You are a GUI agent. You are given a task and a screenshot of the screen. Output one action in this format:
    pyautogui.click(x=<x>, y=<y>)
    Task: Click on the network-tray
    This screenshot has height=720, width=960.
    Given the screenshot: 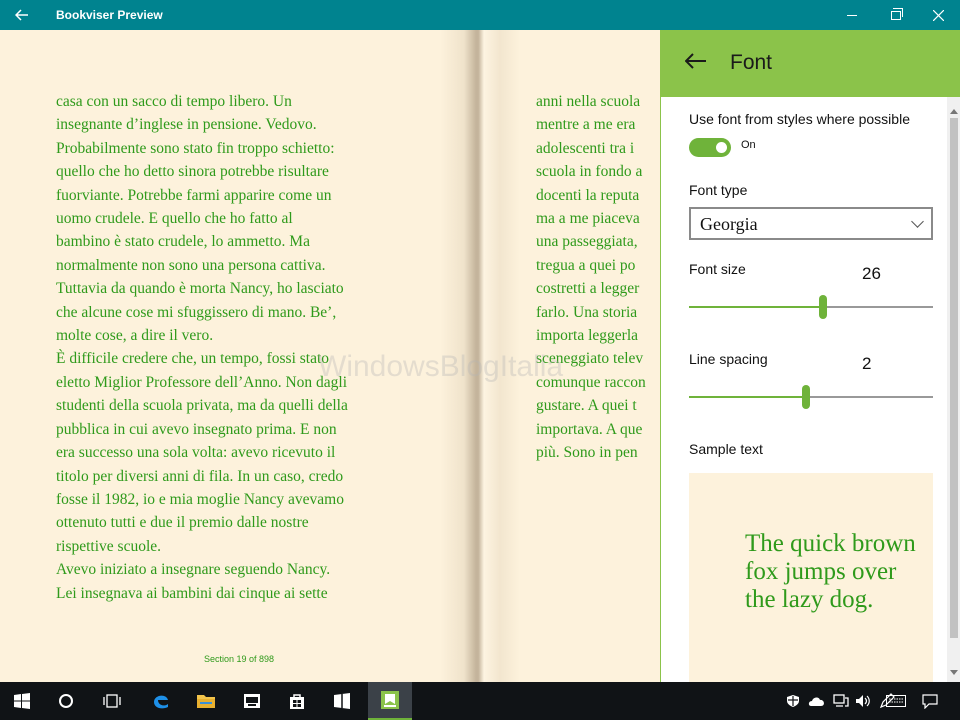 What is the action you would take?
    pyautogui.click(x=841, y=701)
    